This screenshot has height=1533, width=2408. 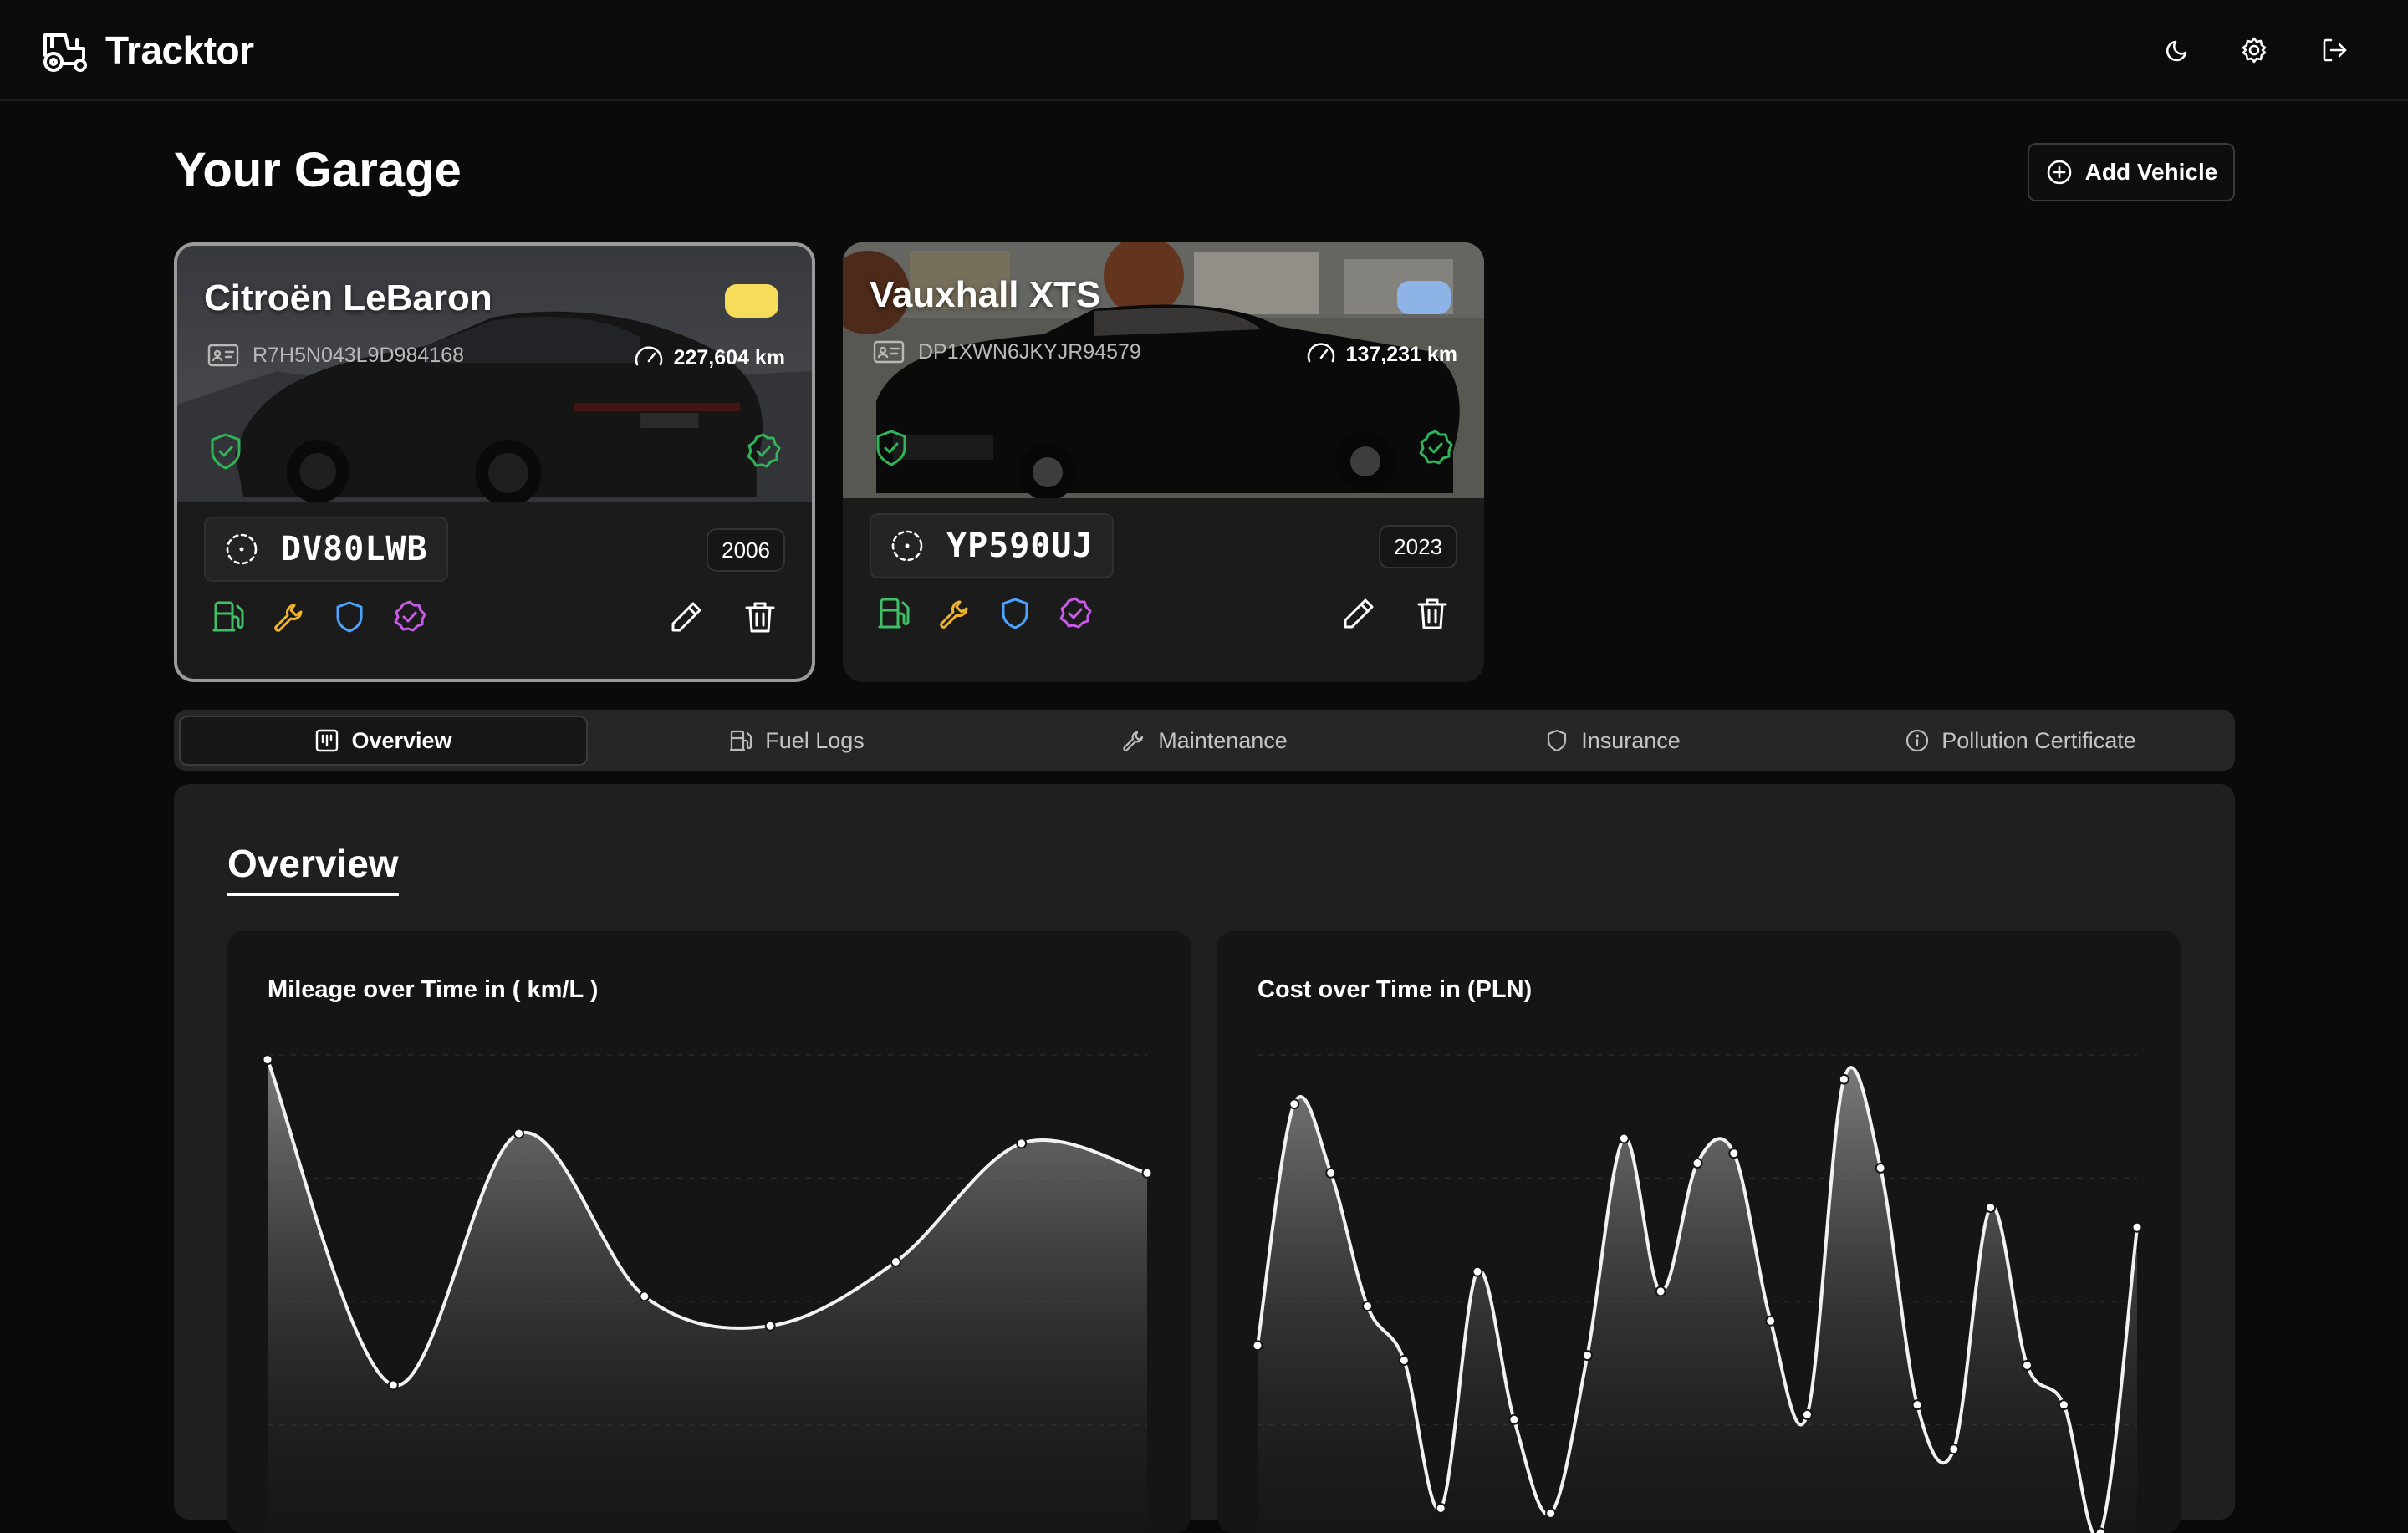 I want to click on tab-maintenance: Maintenance, so click(x=1205, y=741).